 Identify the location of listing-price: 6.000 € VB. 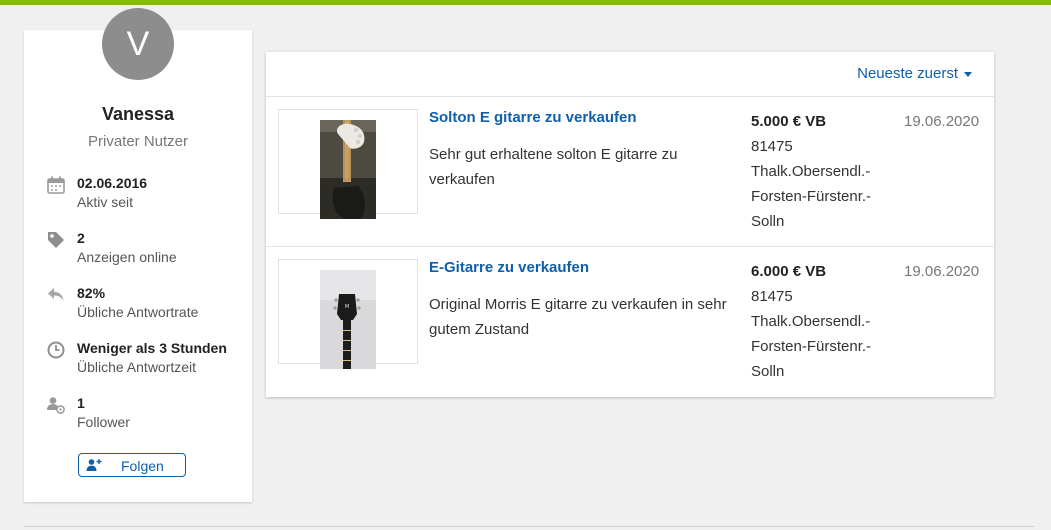
(789, 271).